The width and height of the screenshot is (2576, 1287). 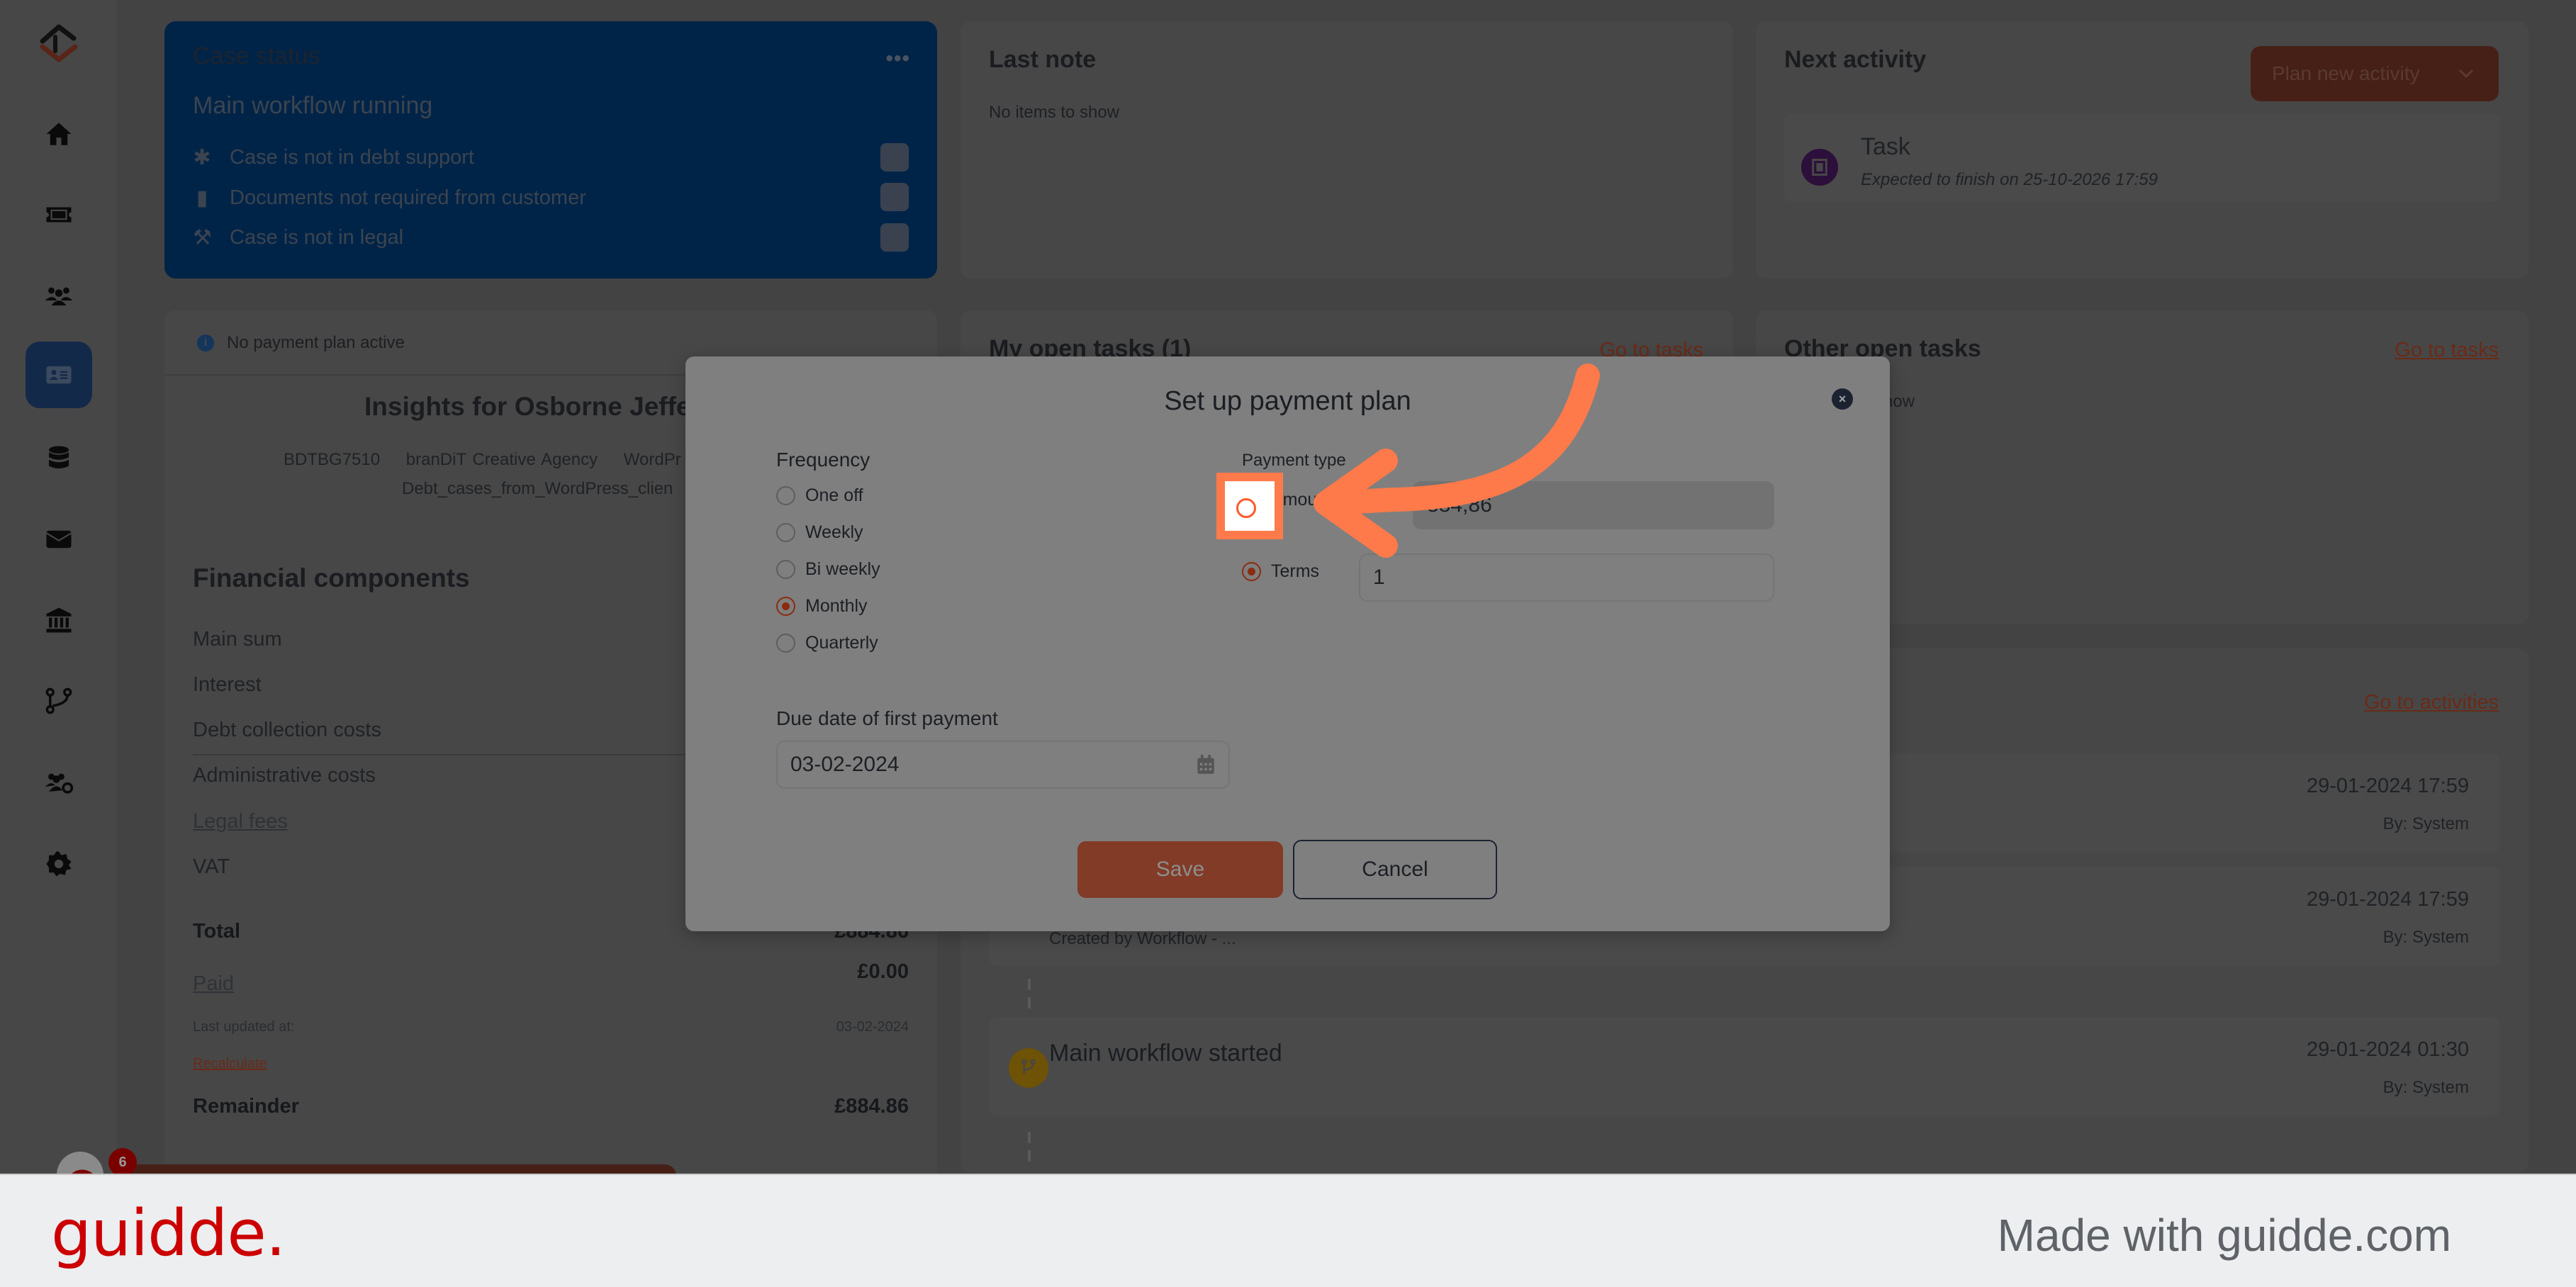 What do you see at coordinates (202, 157) in the screenshot?
I see `asterisk-icon: ✱` at bounding box center [202, 157].